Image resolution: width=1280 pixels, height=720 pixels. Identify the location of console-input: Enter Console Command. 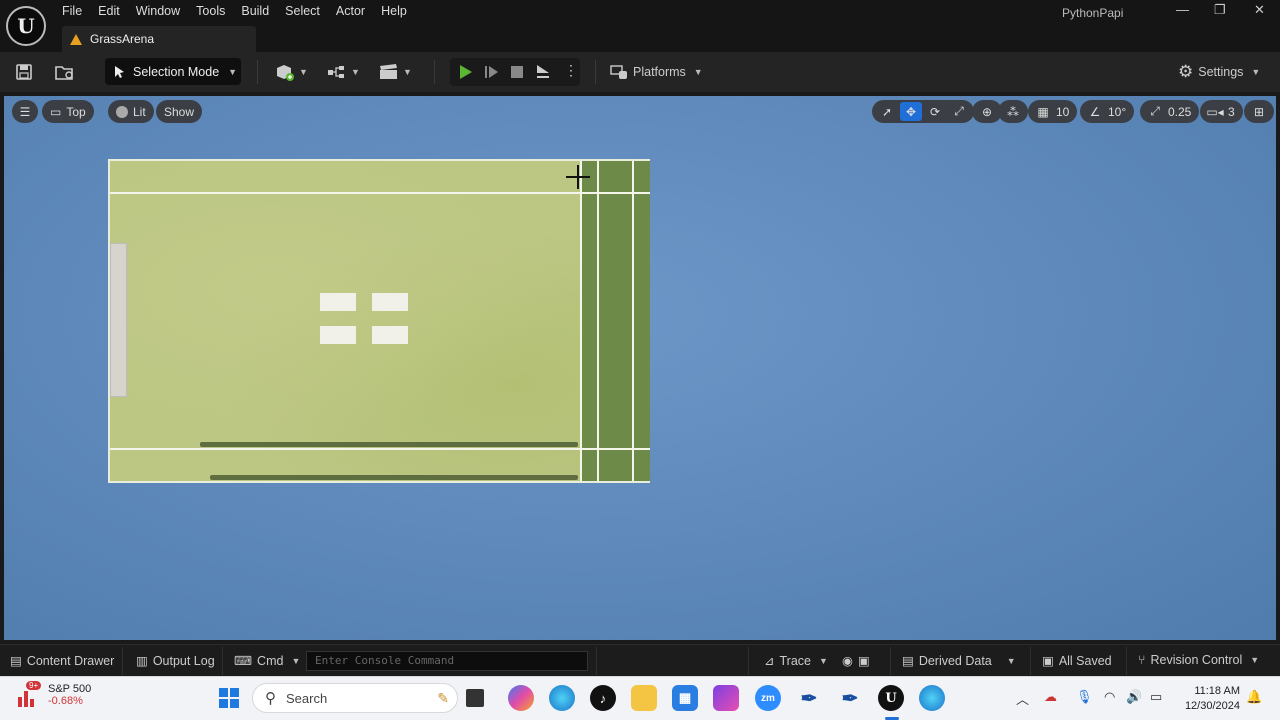
(447, 661).